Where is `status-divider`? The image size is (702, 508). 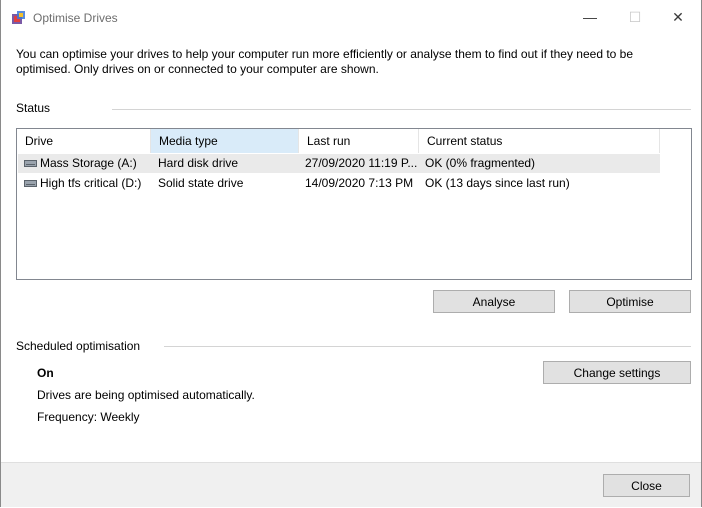 status-divider is located at coordinates (401, 109).